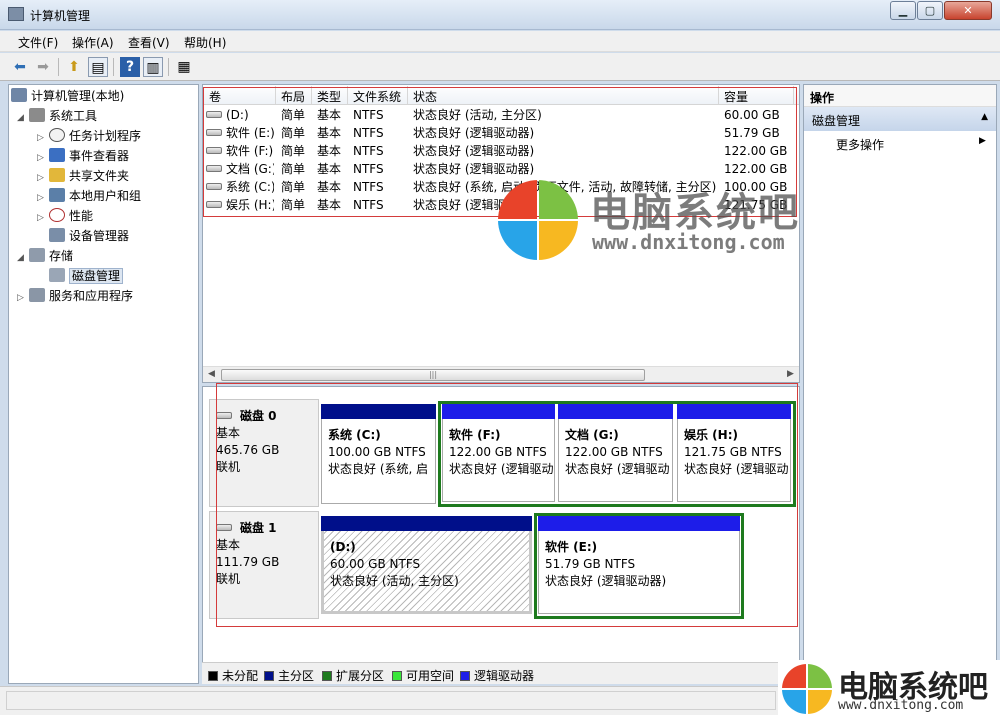 This screenshot has width=1000, height=715. Describe the element at coordinates (982, 141) in the screenshot. I see `submenu-arrow-icon: ▶` at that location.